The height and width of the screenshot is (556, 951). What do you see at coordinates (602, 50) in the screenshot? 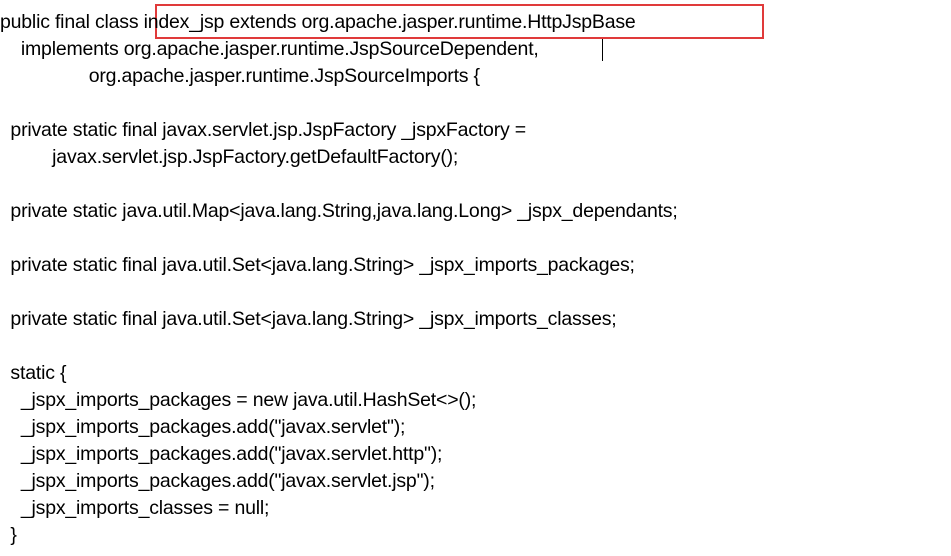
I see `text-cursor` at bounding box center [602, 50].